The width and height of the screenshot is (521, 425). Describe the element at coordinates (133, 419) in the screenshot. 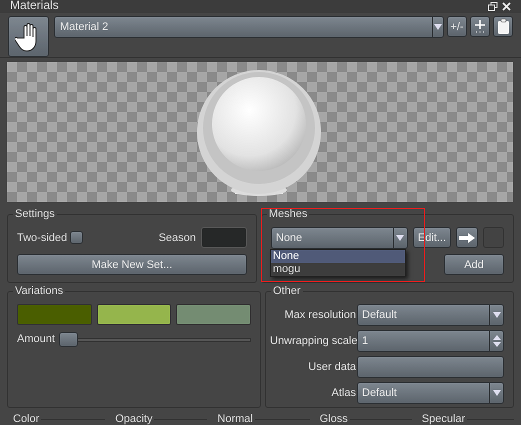

I see `channel-title: Opacity` at that location.